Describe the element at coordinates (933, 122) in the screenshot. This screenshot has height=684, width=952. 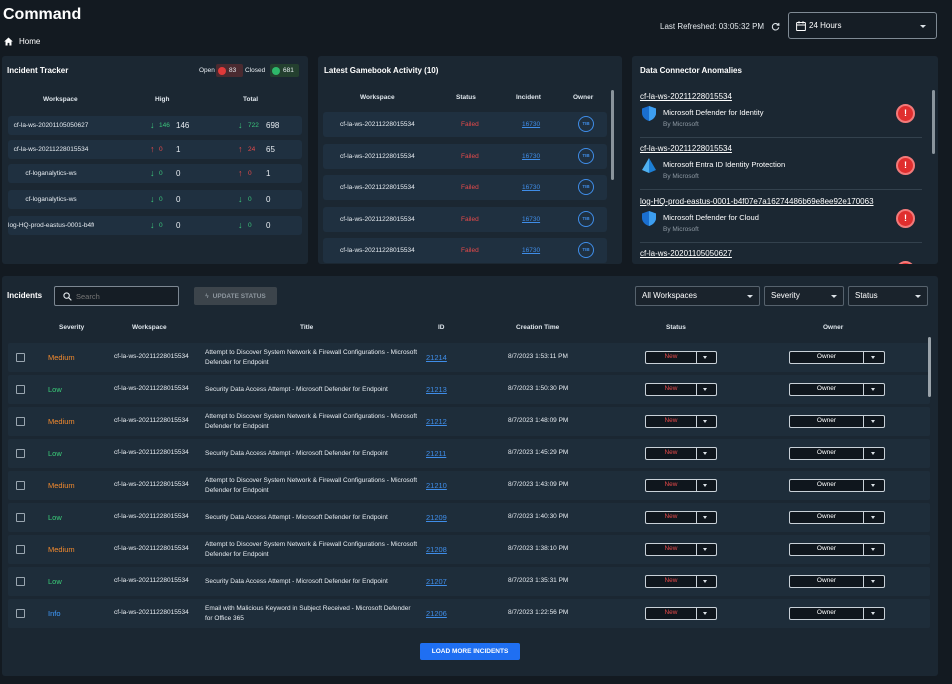
I see `anomalies-scrollbar` at that location.